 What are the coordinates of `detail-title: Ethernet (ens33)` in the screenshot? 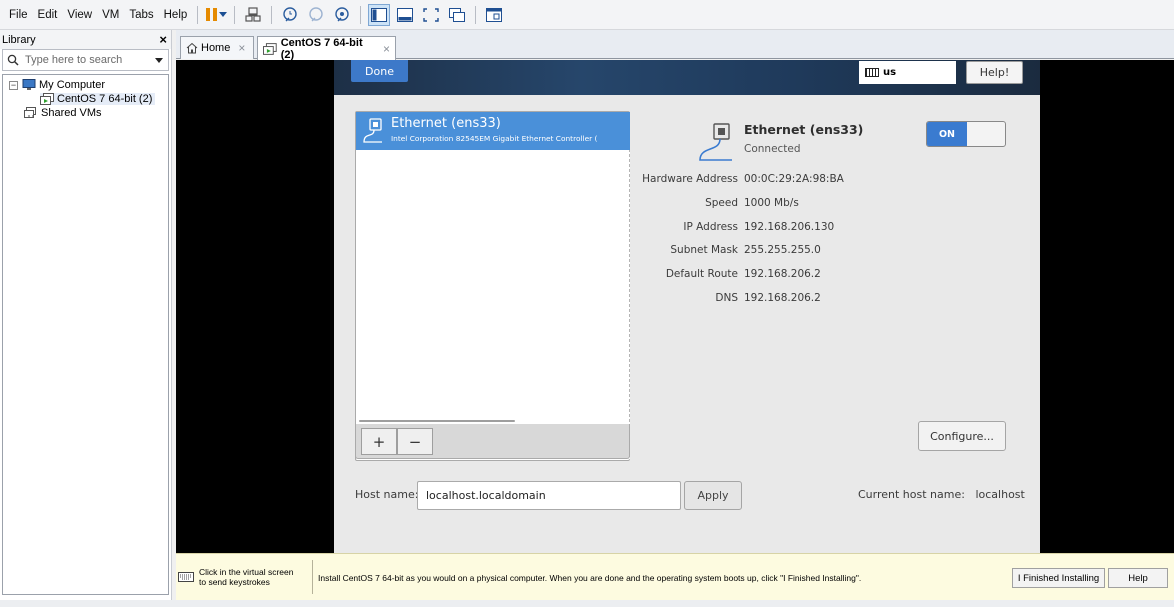 It's located at (804, 129).